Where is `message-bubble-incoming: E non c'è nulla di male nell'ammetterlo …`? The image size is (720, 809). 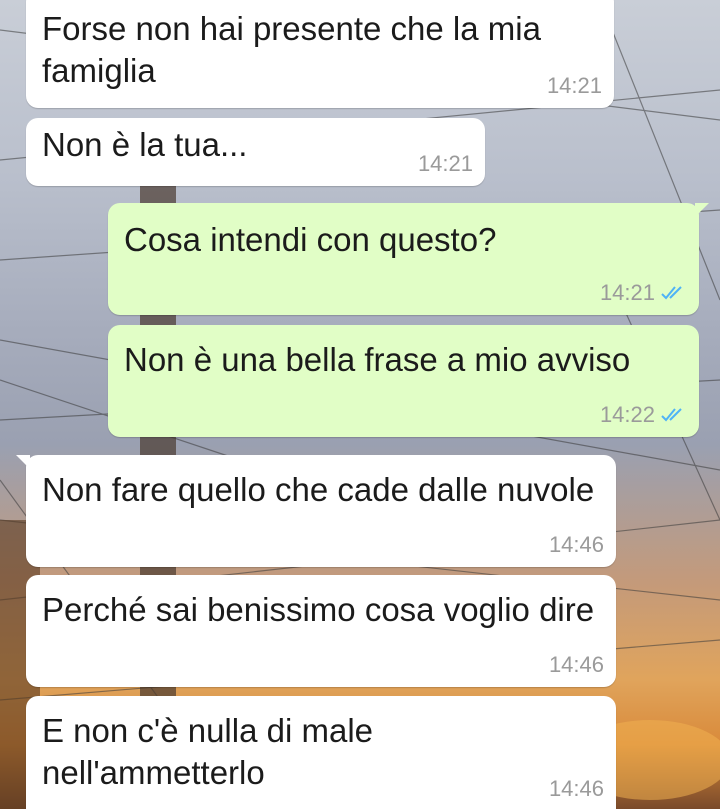
message-bubble-incoming: E non c'è nulla di male nell'ammetterlo … is located at coordinates (321, 752).